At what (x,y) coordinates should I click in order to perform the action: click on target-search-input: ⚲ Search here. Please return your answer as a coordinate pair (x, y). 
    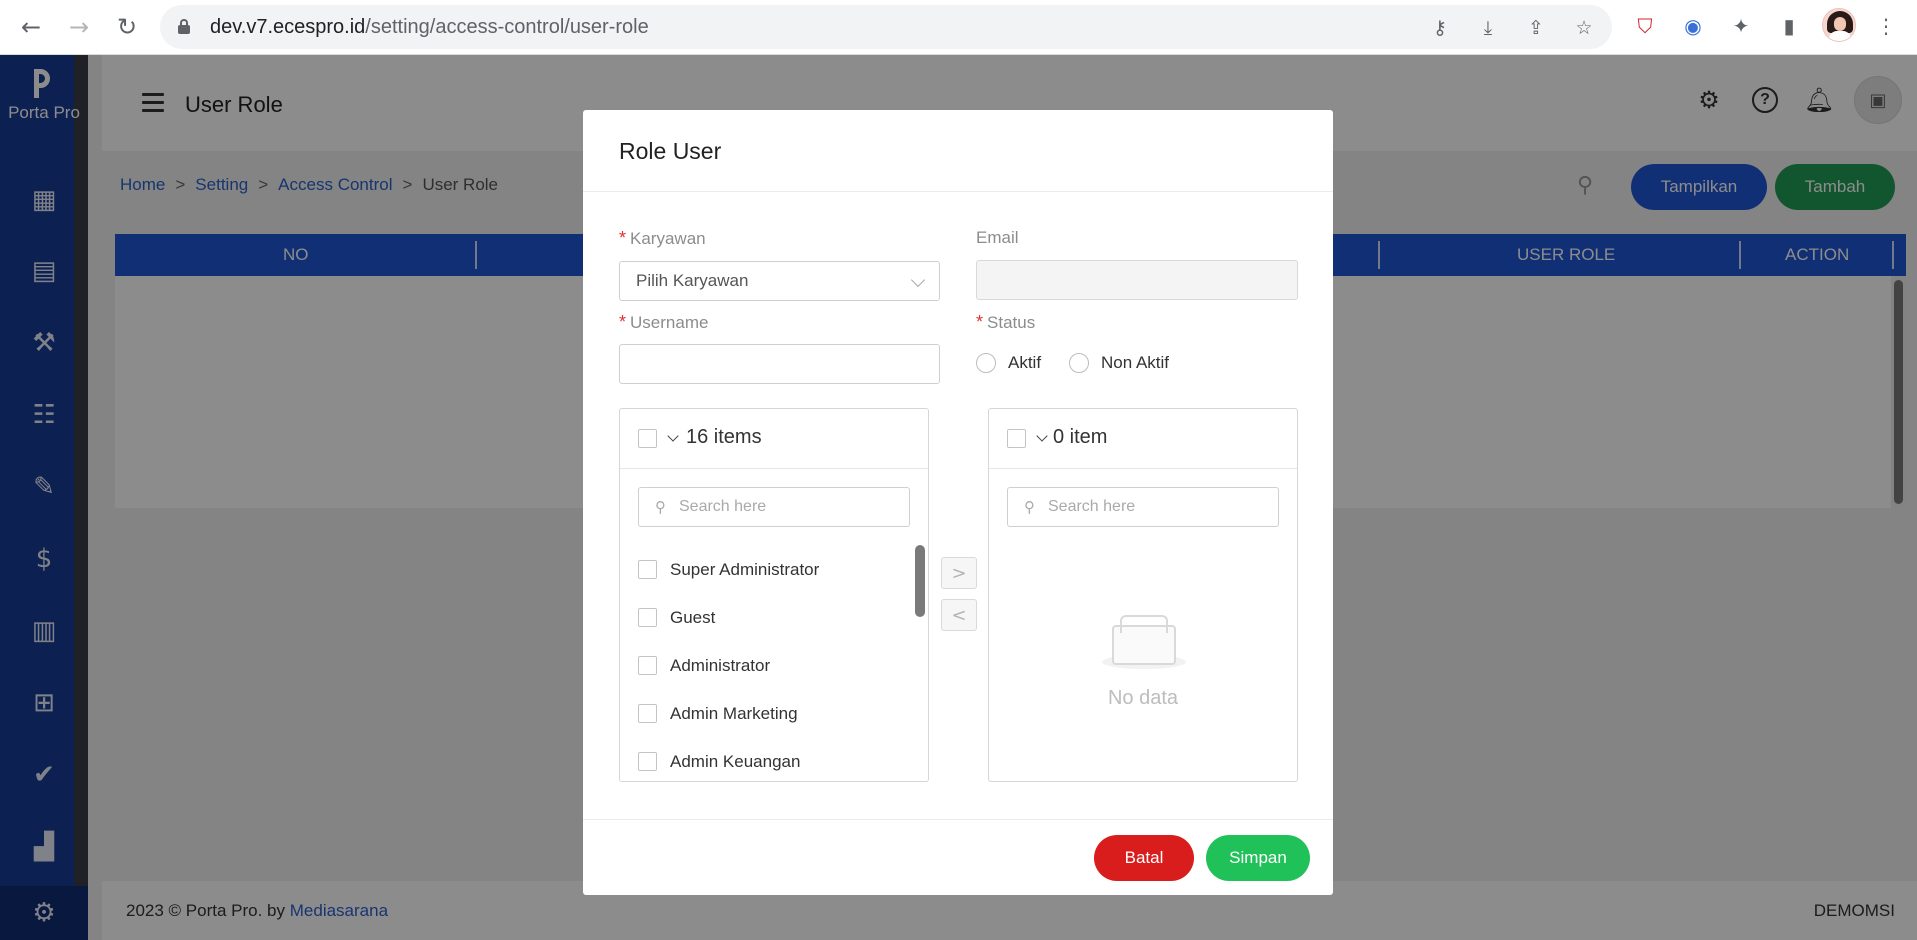
    Looking at the image, I should click on (1143, 507).